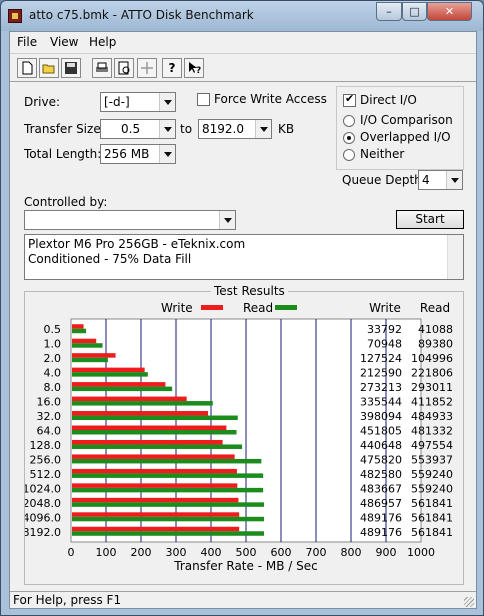  What do you see at coordinates (381, 387) in the screenshot?
I see `write-value: 273213` at bounding box center [381, 387].